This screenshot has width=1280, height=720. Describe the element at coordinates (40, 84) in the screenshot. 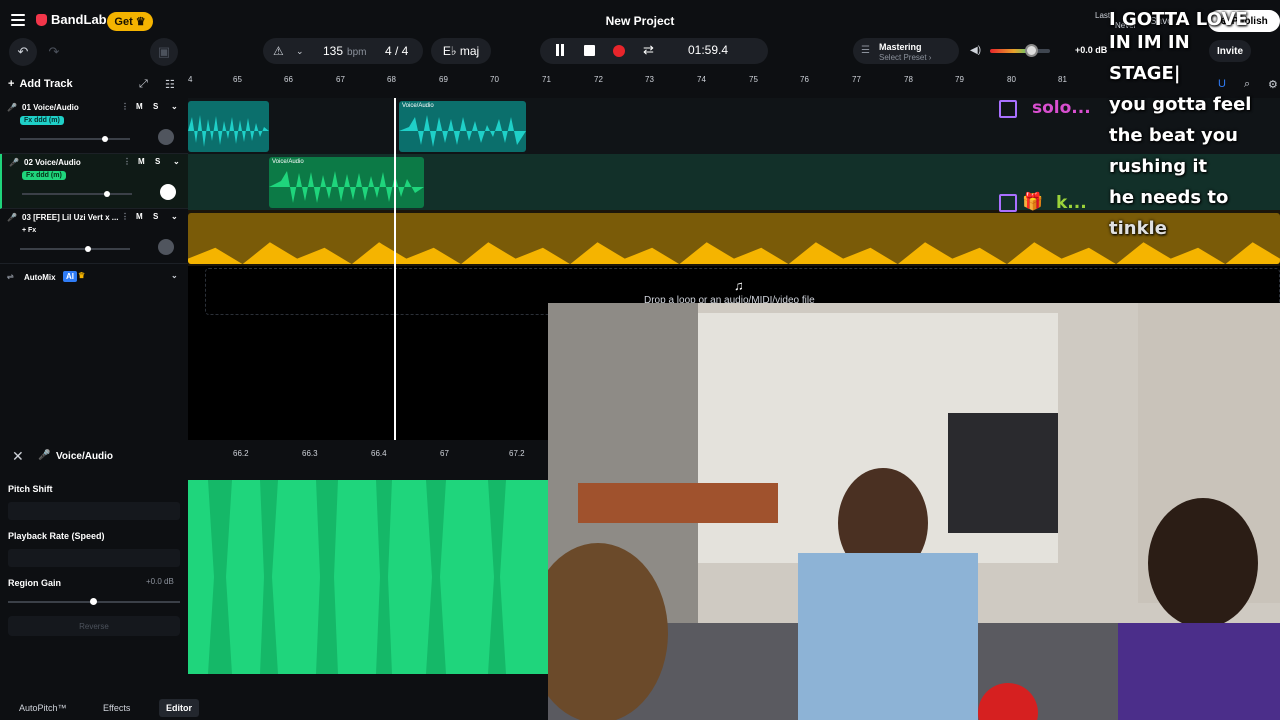

I see `add-track-button: + Add Track` at that location.